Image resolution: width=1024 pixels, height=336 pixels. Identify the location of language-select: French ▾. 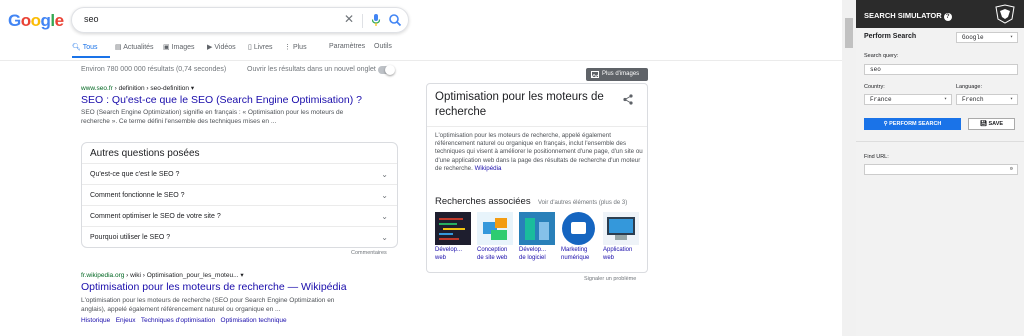
(987, 99).